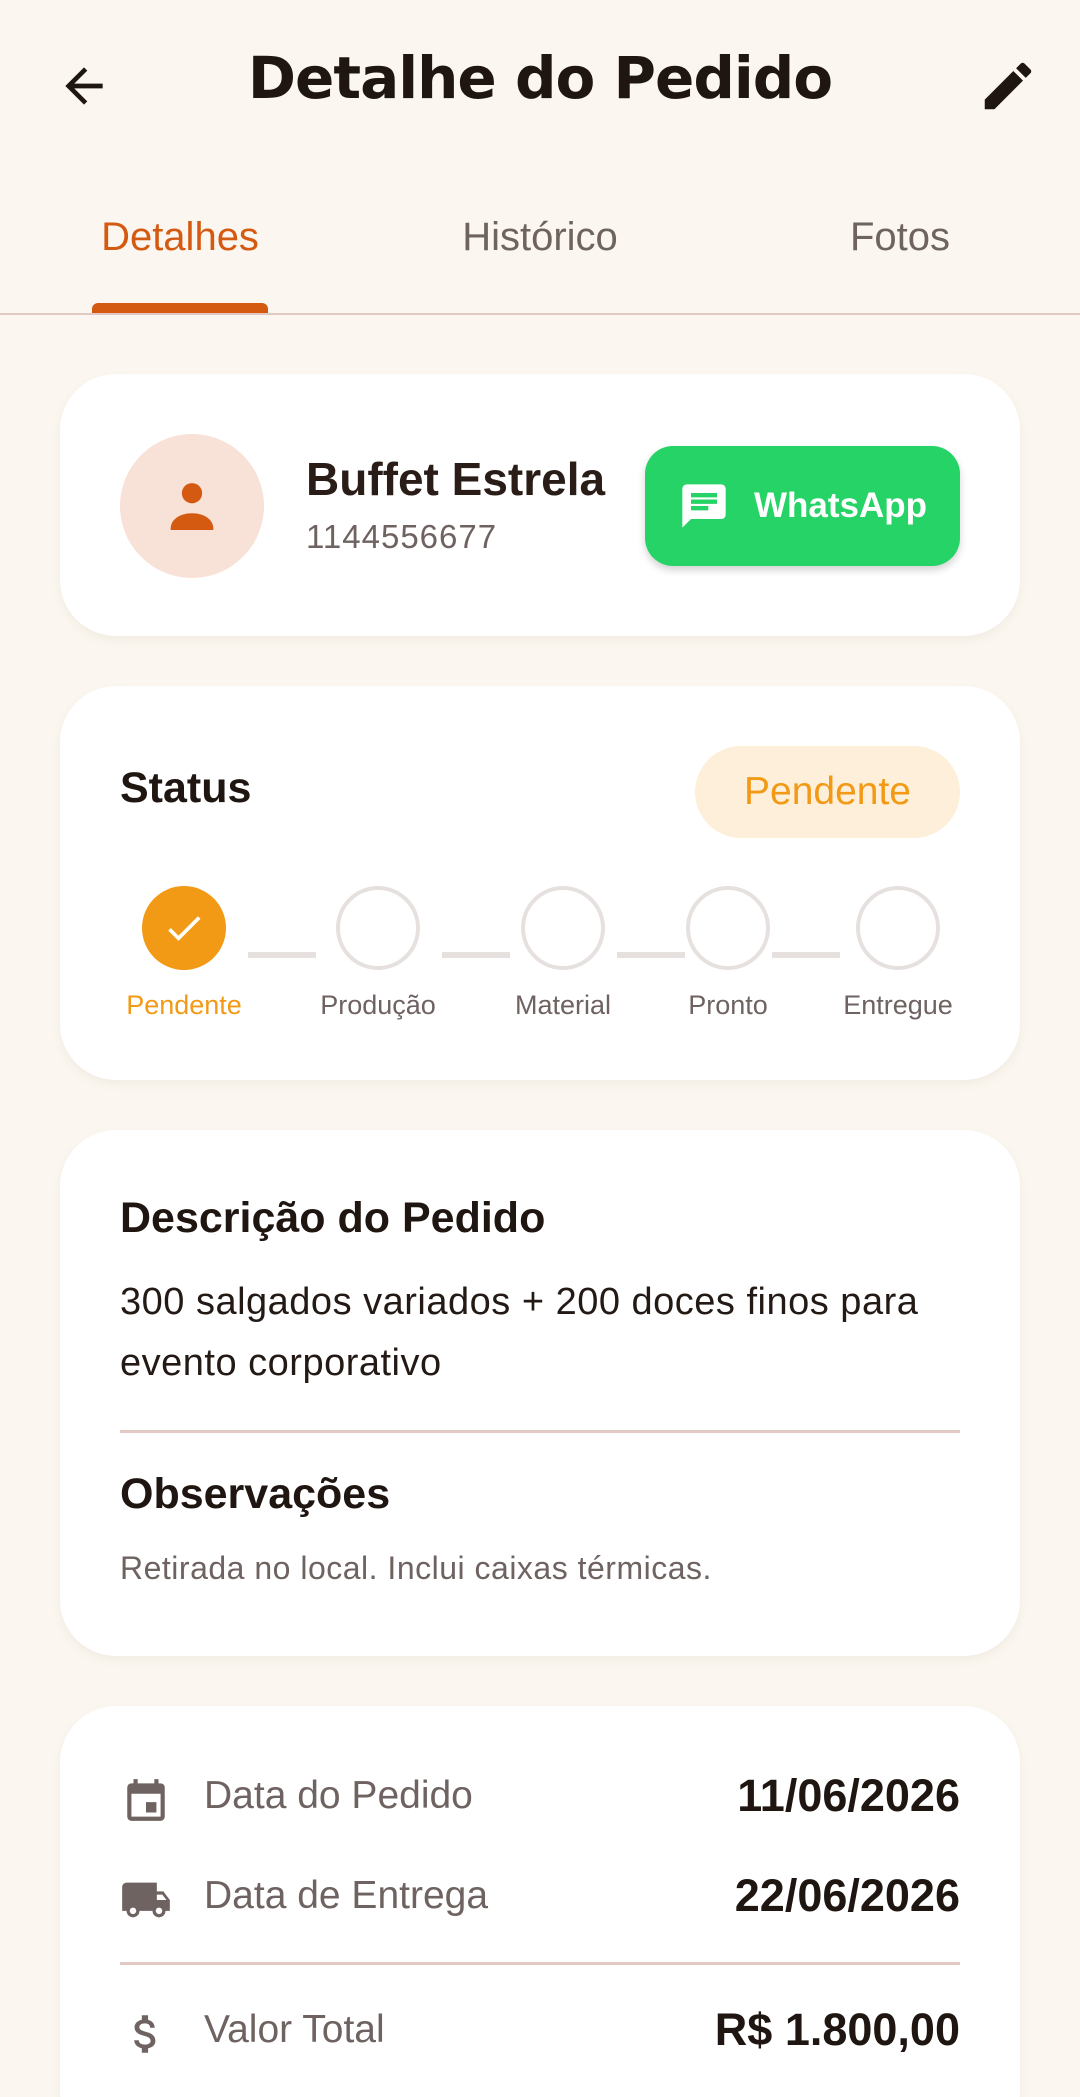 This screenshot has width=1080, height=2097. Describe the element at coordinates (255, 1494) in the screenshot. I see `observations-title: Observações` at that location.